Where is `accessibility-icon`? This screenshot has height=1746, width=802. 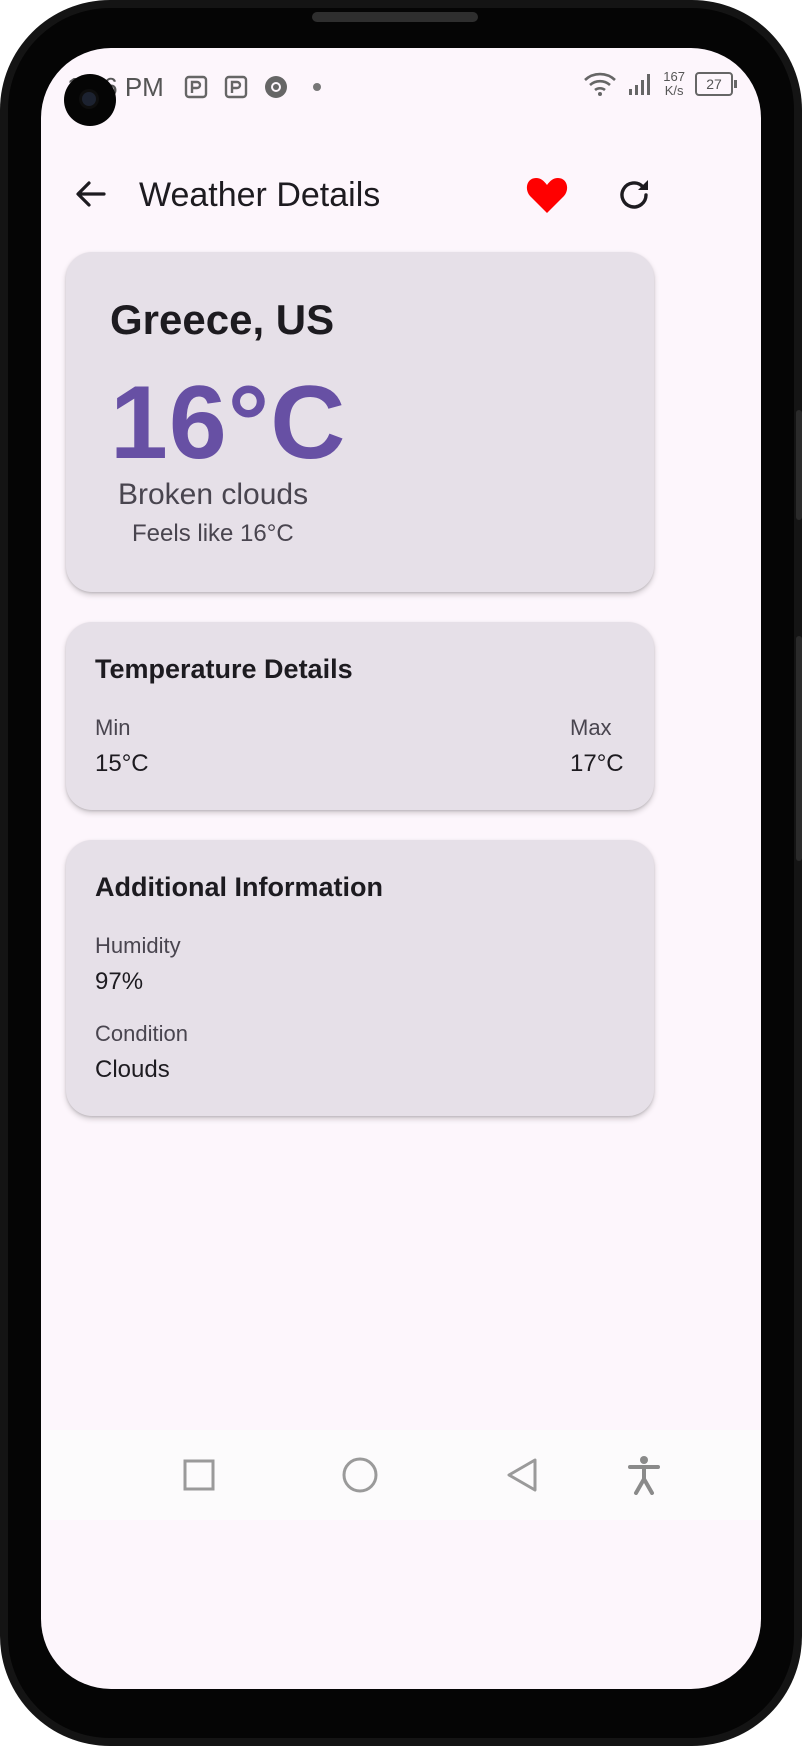
accessibility-icon is located at coordinates (644, 1475).